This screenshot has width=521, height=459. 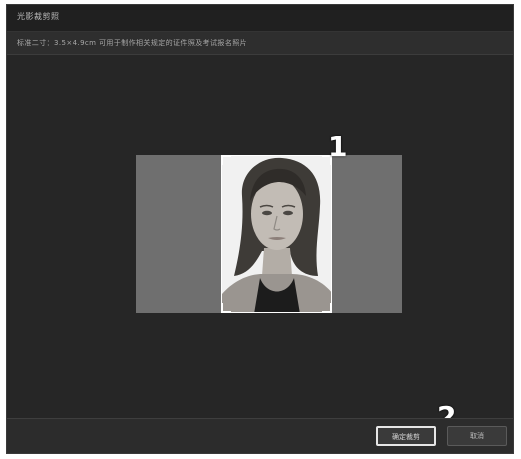 I want to click on portrait-photo, so click(x=276, y=234).